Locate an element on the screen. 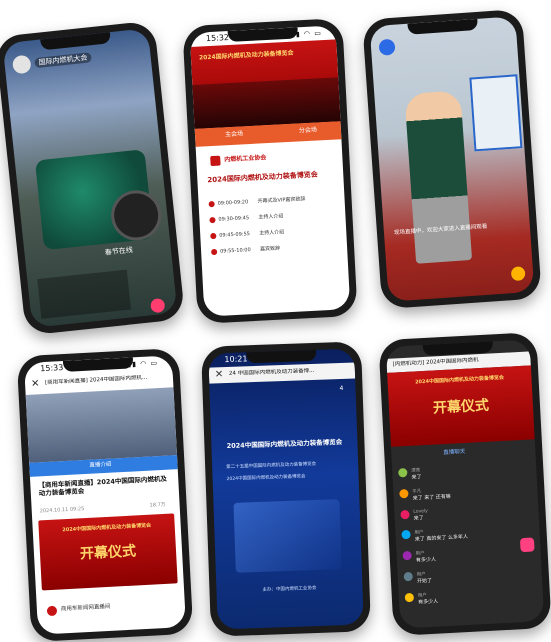  expo-title: 2024国际内燃机及动力装备博览会 is located at coordinates (262, 177).